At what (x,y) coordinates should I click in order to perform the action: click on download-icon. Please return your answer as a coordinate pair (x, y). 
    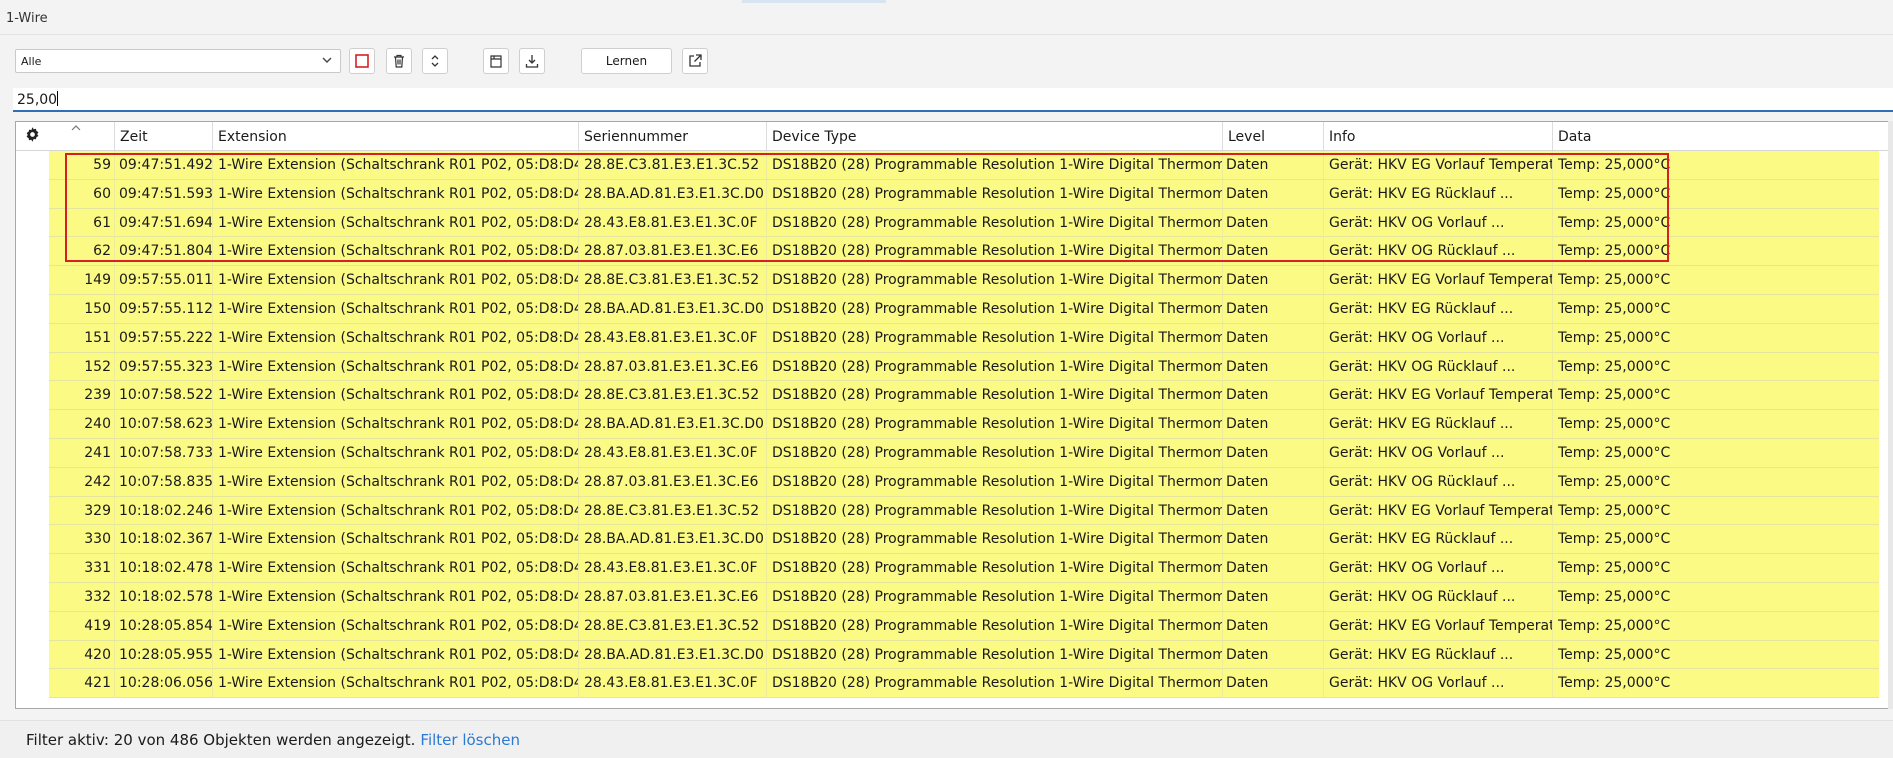
    Looking at the image, I should click on (532, 61).